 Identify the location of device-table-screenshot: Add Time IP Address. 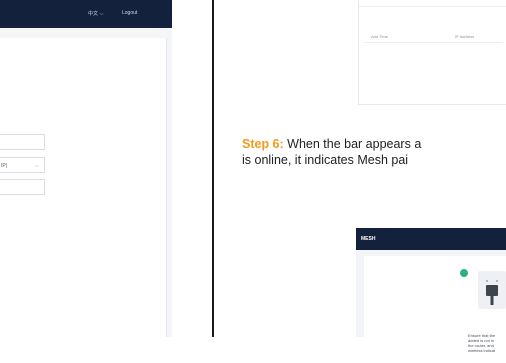
(432, 52).